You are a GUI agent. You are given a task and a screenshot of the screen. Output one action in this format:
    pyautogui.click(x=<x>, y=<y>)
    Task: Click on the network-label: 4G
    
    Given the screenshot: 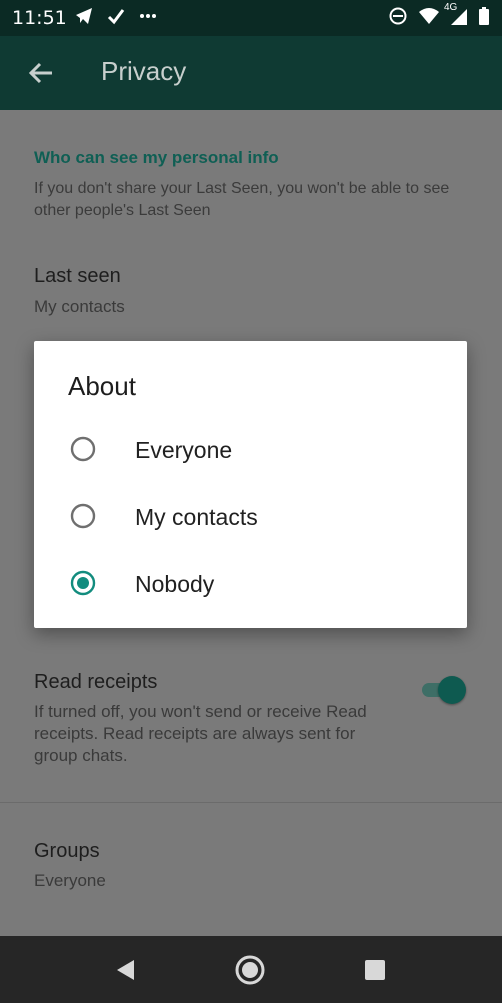 What is the action you would take?
    pyautogui.click(x=451, y=7)
    